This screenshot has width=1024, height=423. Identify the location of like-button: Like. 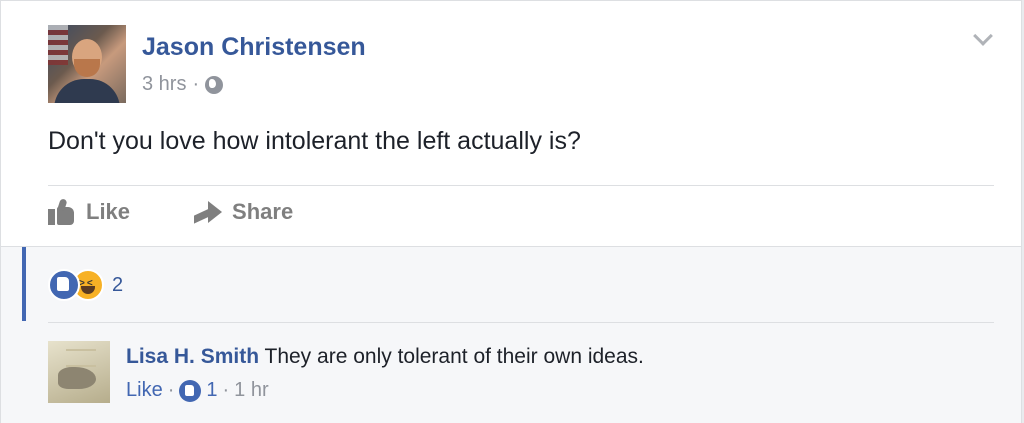
(89, 211).